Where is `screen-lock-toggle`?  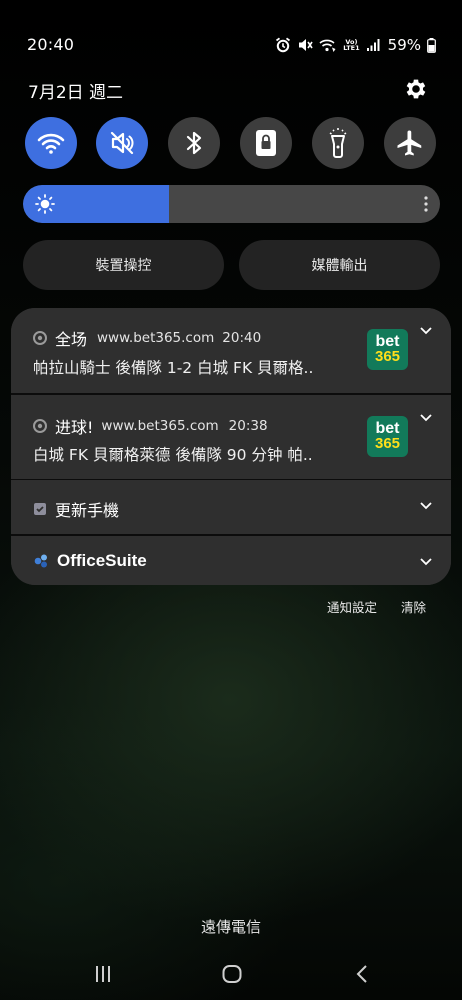
screen-lock-toggle is located at coordinates (266, 143).